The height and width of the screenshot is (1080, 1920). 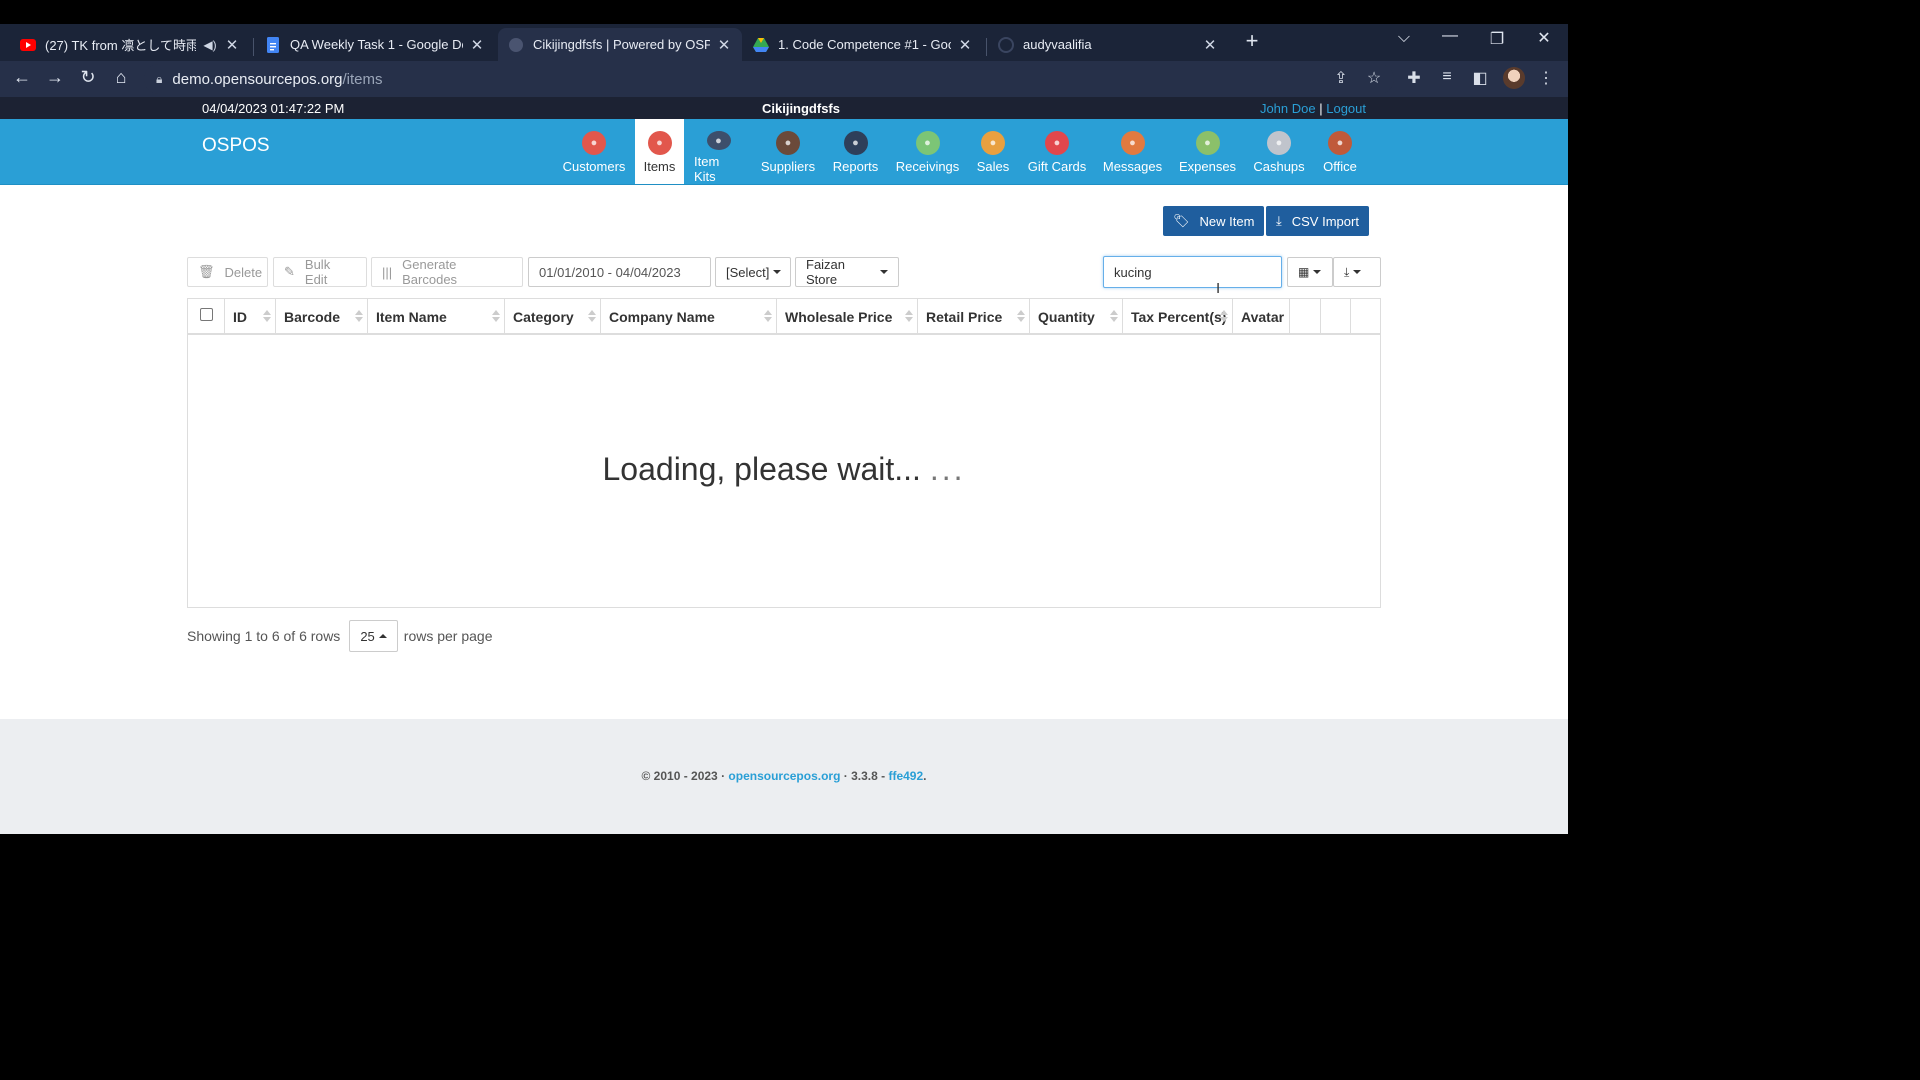 What do you see at coordinates (320, 272) in the screenshot?
I see `bulk-edit-button: ✎ Bulk Edit` at bounding box center [320, 272].